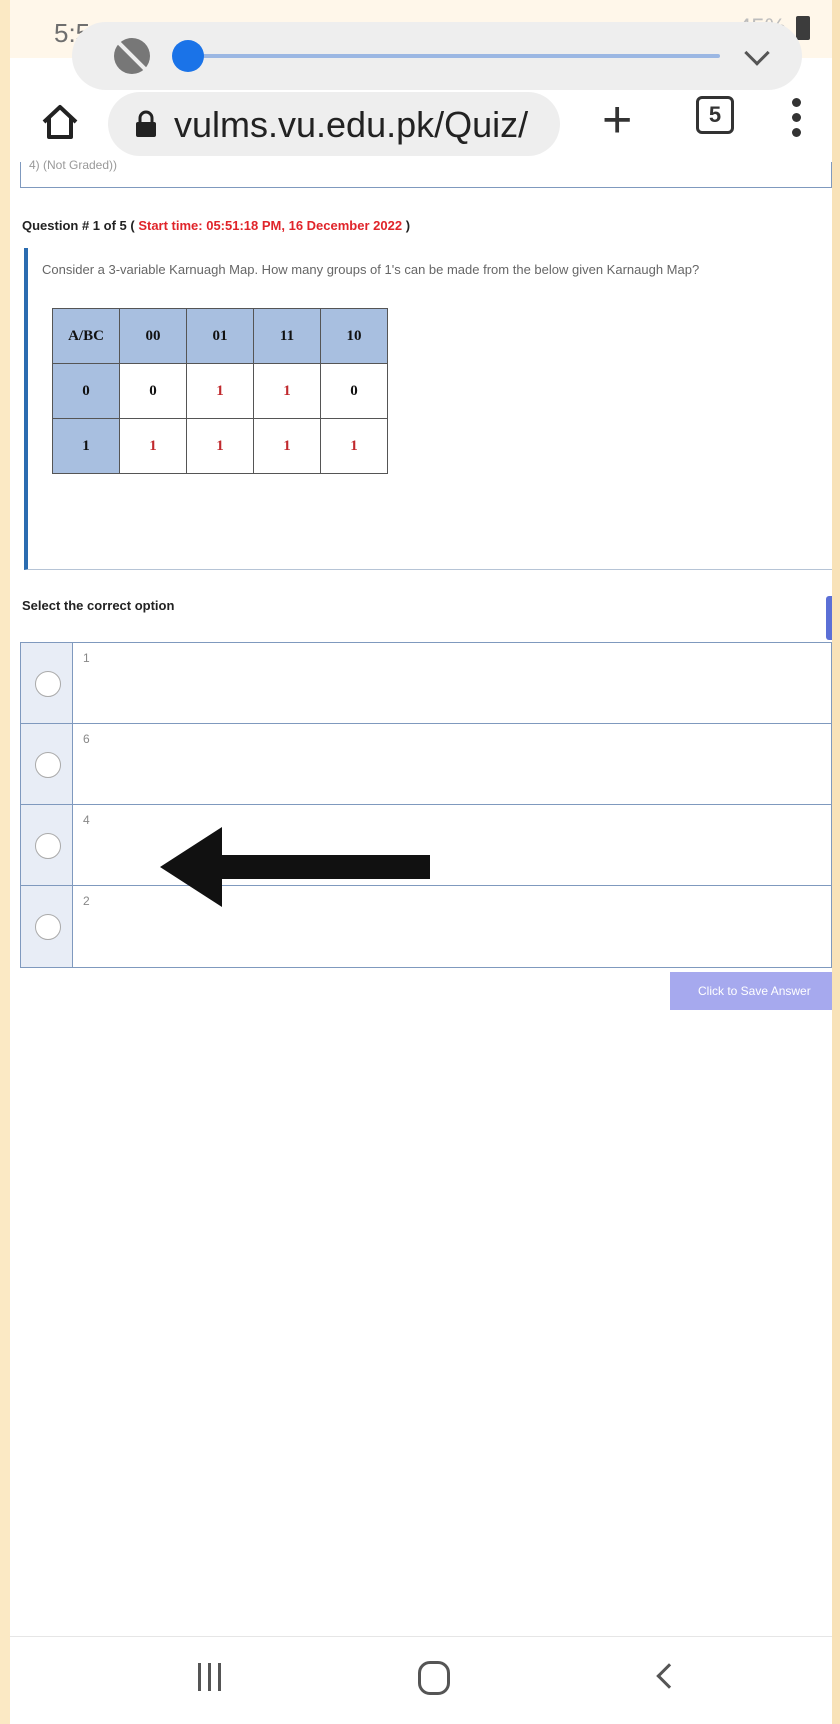 The width and height of the screenshot is (840, 1724). What do you see at coordinates (351, 124) in the screenshot?
I see `url-text: vulms.vu.edu.pk/Quiz/` at bounding box center [351, 124].